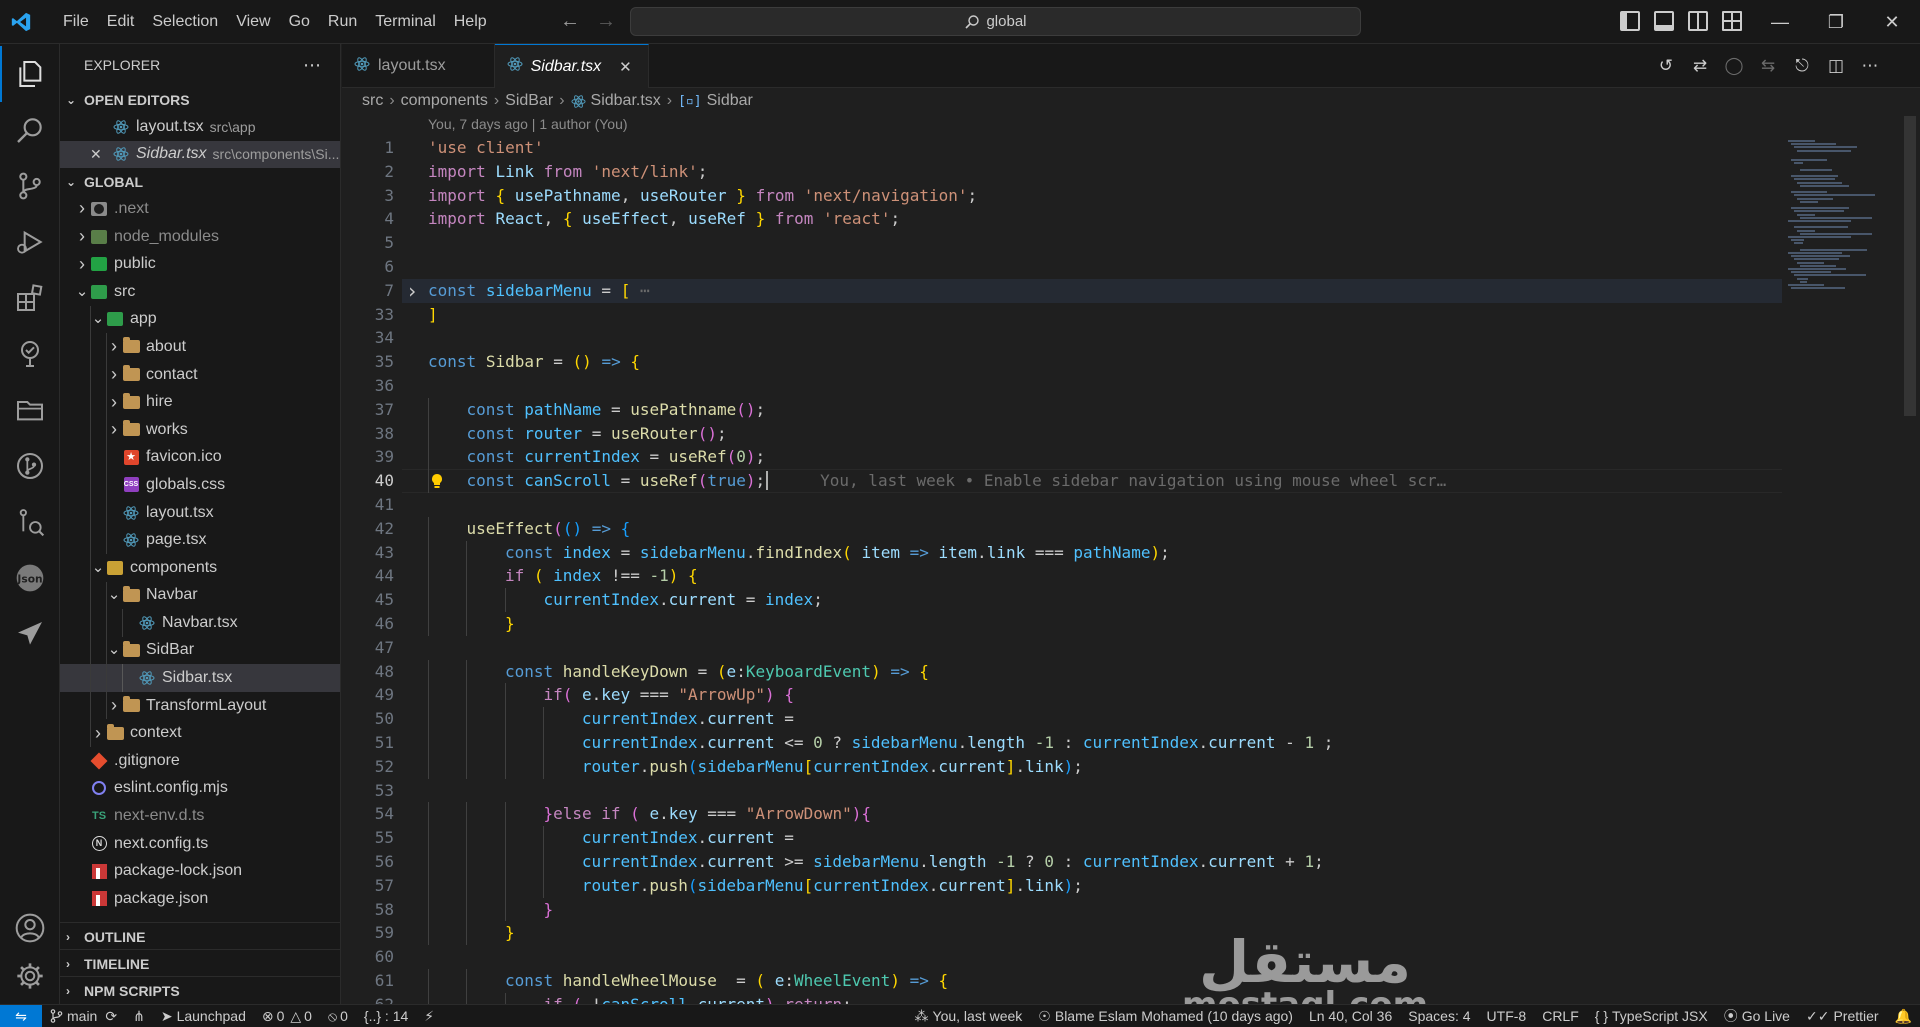 Image resolution: width=1920 pixels, height=1027 pixels. I want to click on prettier-status: ✓✓ Prettier, so click(1842, 1016).